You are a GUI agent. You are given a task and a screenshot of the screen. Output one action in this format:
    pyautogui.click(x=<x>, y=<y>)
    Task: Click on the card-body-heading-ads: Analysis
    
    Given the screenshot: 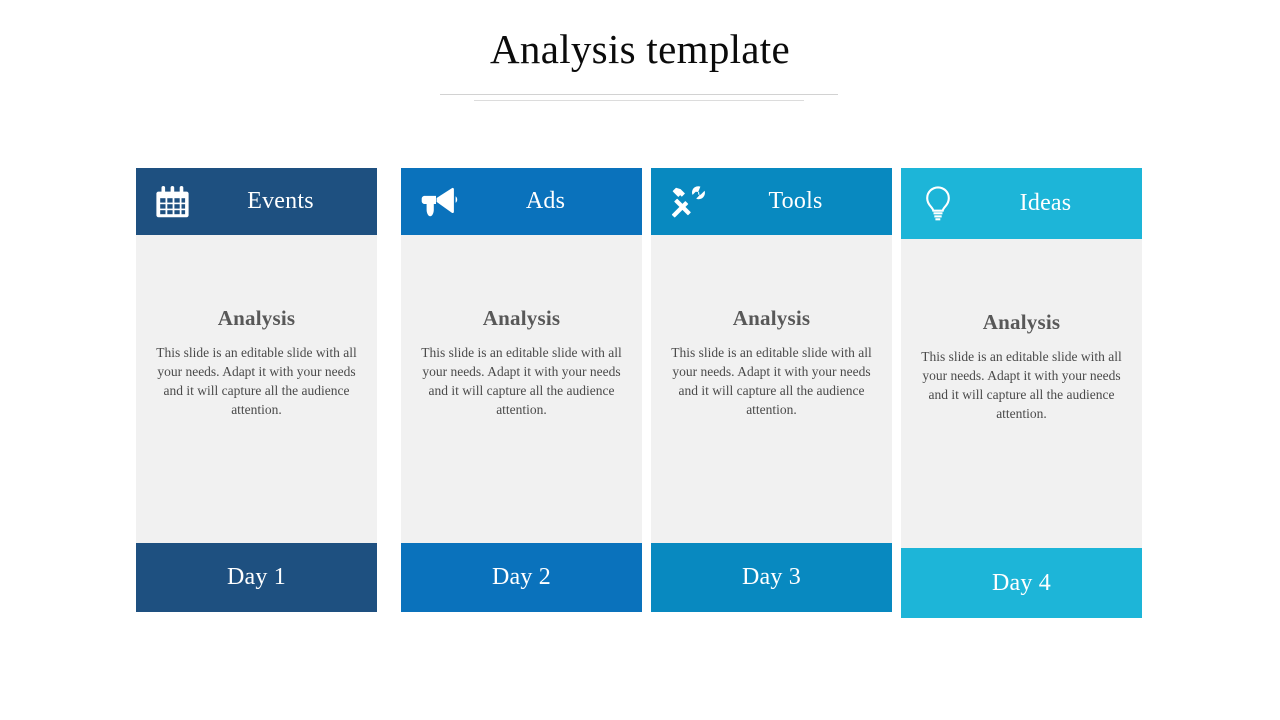 What is the action you would take?
    pyautogui.click(x=521, y=318)
    